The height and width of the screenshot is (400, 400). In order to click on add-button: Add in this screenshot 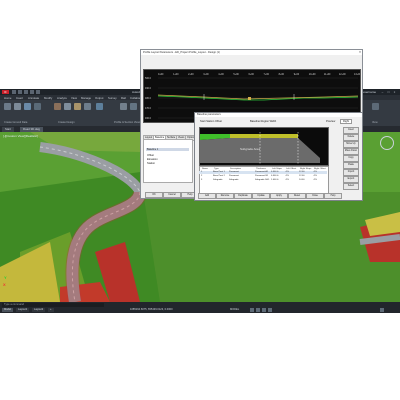, I will do `click(207, 196)`.